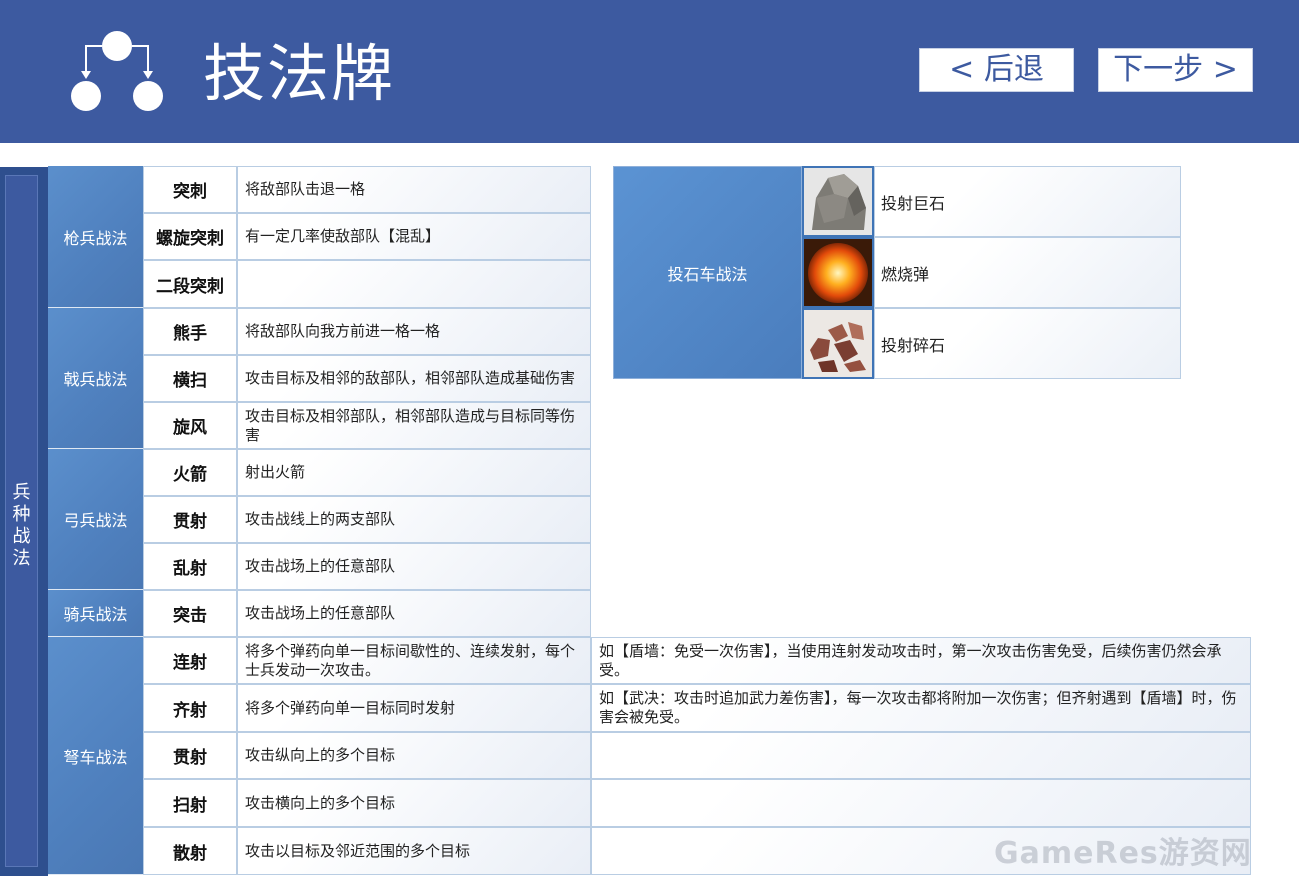 This screenshot has width=1299, height=883. What do you see at coordinates (414, 708) in the screenshot?
I see `skill-desc: 将多个弹药向单一目标同时发射` at bounding box center [414, 708].